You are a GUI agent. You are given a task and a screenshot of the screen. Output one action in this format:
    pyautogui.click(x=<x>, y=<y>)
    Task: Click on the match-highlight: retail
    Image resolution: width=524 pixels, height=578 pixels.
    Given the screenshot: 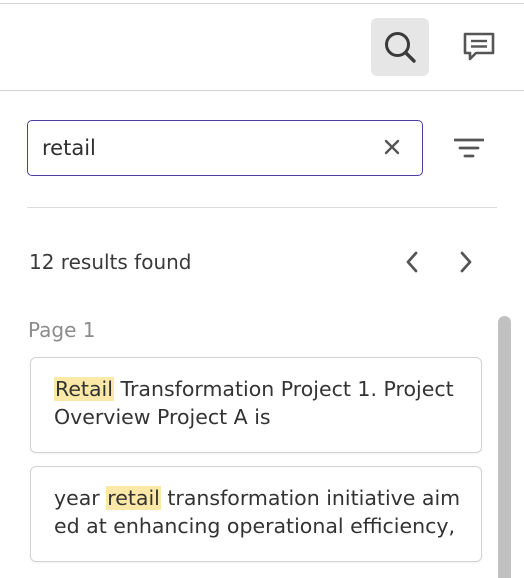 What is the action you would take?
    pyautogui.click(x=133, y=498)
    